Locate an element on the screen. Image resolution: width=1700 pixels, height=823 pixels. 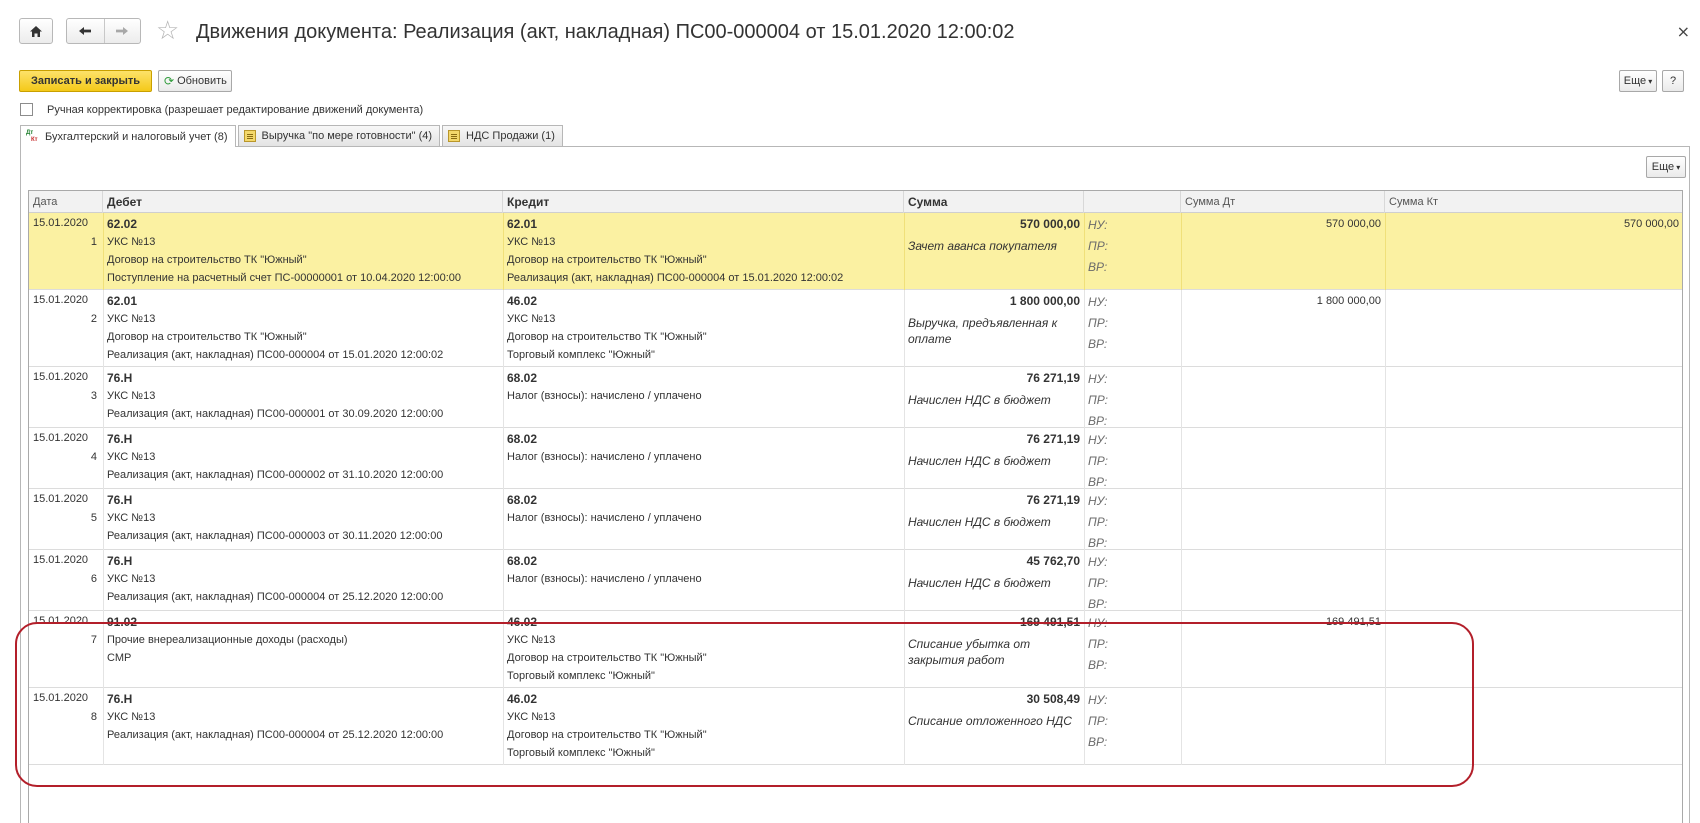
arrow-right-icon is located at coordinates (122, 31).